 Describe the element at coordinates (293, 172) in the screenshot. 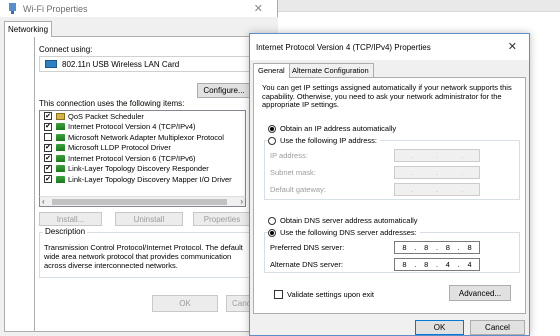

I see `subnet-mask-label: Subnet mask:` at that location.